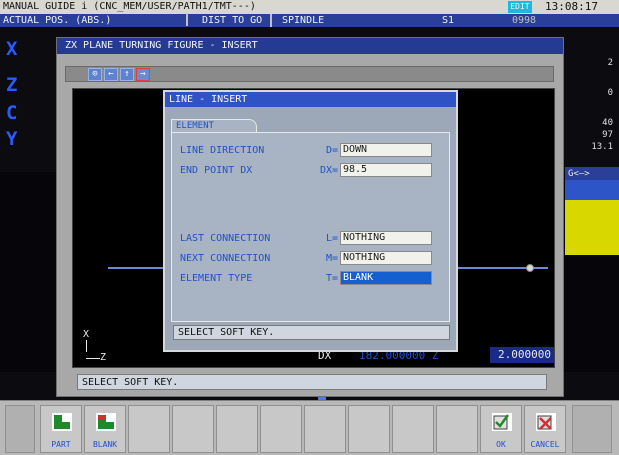  What do you see at coordinates (12, 139) in the screenshot?
I see `axis-y-letter: Y` at bounding box center [12, 139].